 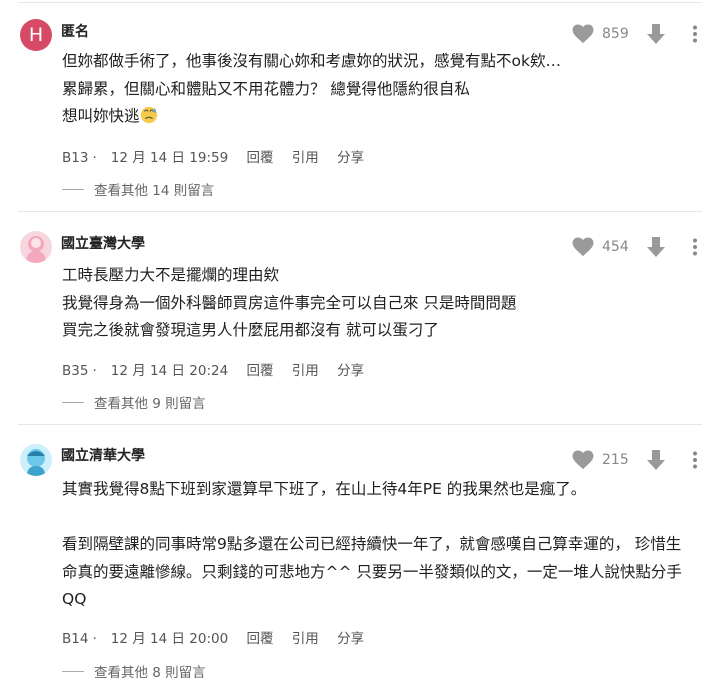 I want to click on comment-line: 其實我覺得8點下班到家還算早下班了，在山上待4年PE 的我果然也是瘋了。, so click(x=324, y=489).